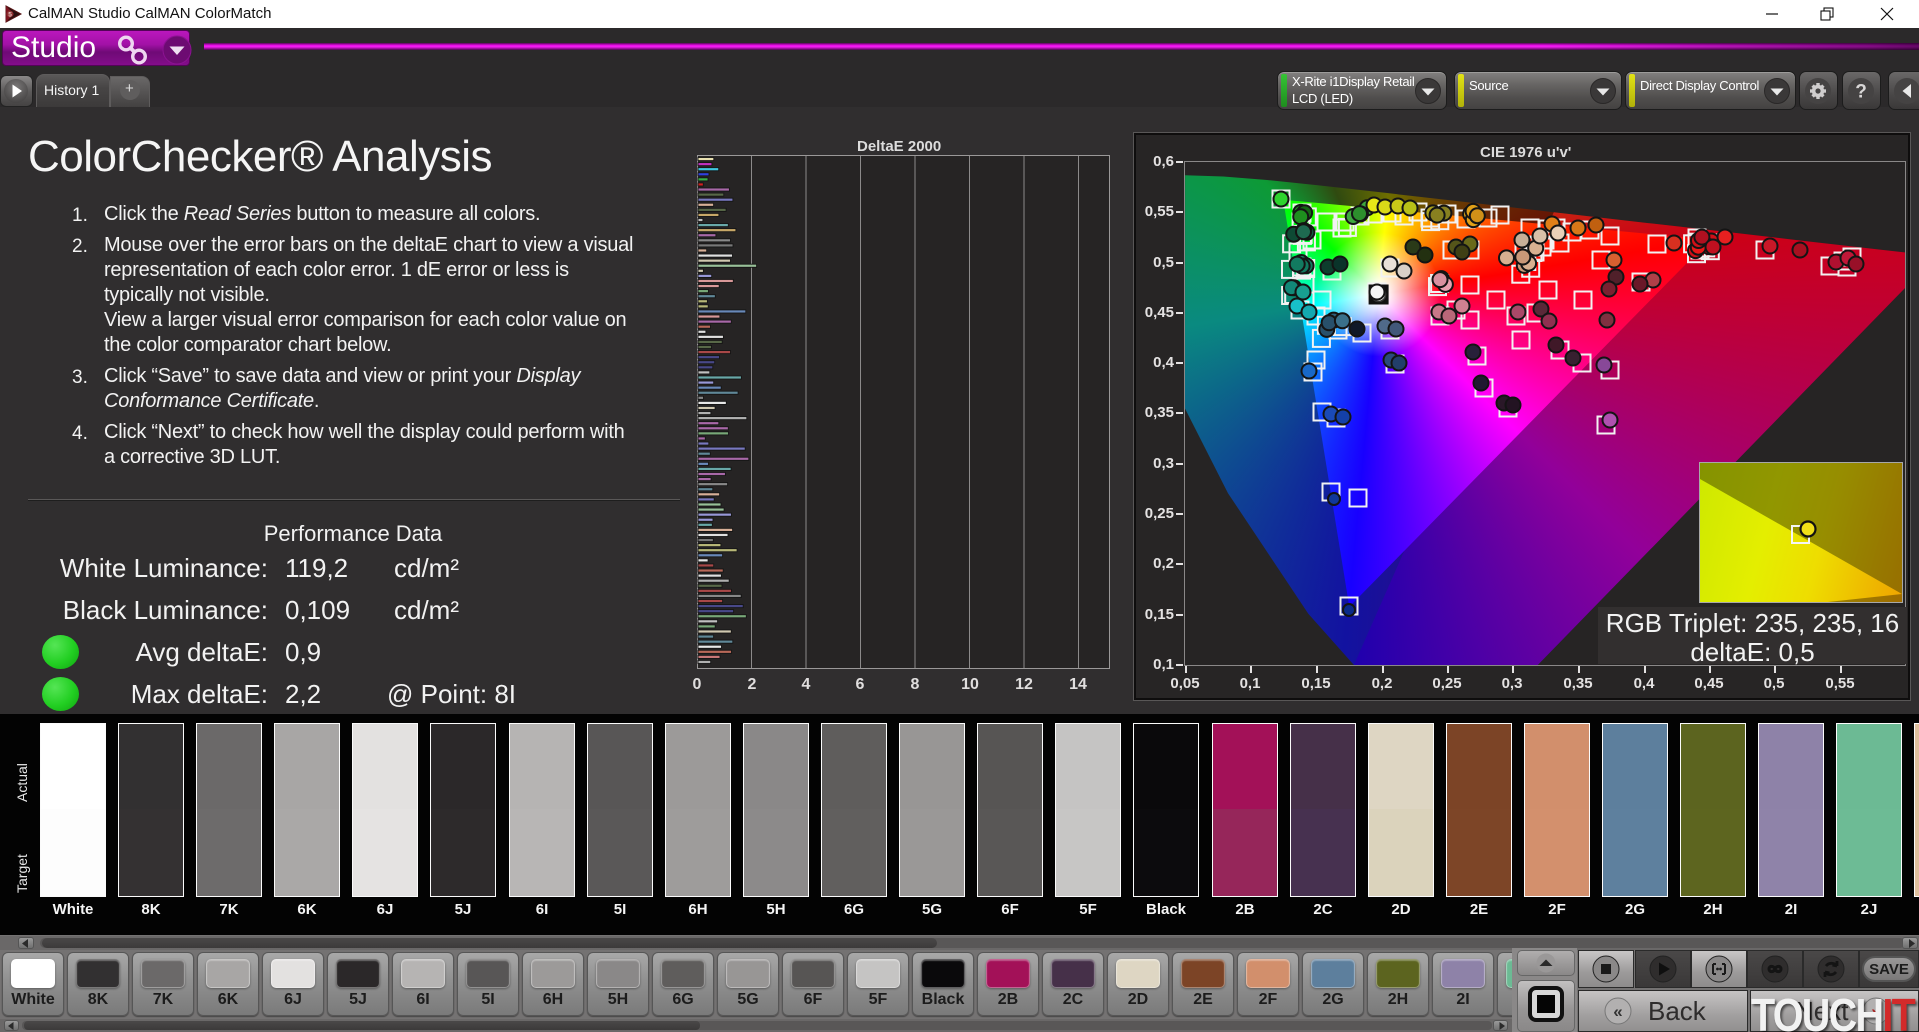 This screenshot has height=1032, width=1919. Describe the element at coordinates (10, 15) in the screenshot. I see `svg-text: 5` at that location.